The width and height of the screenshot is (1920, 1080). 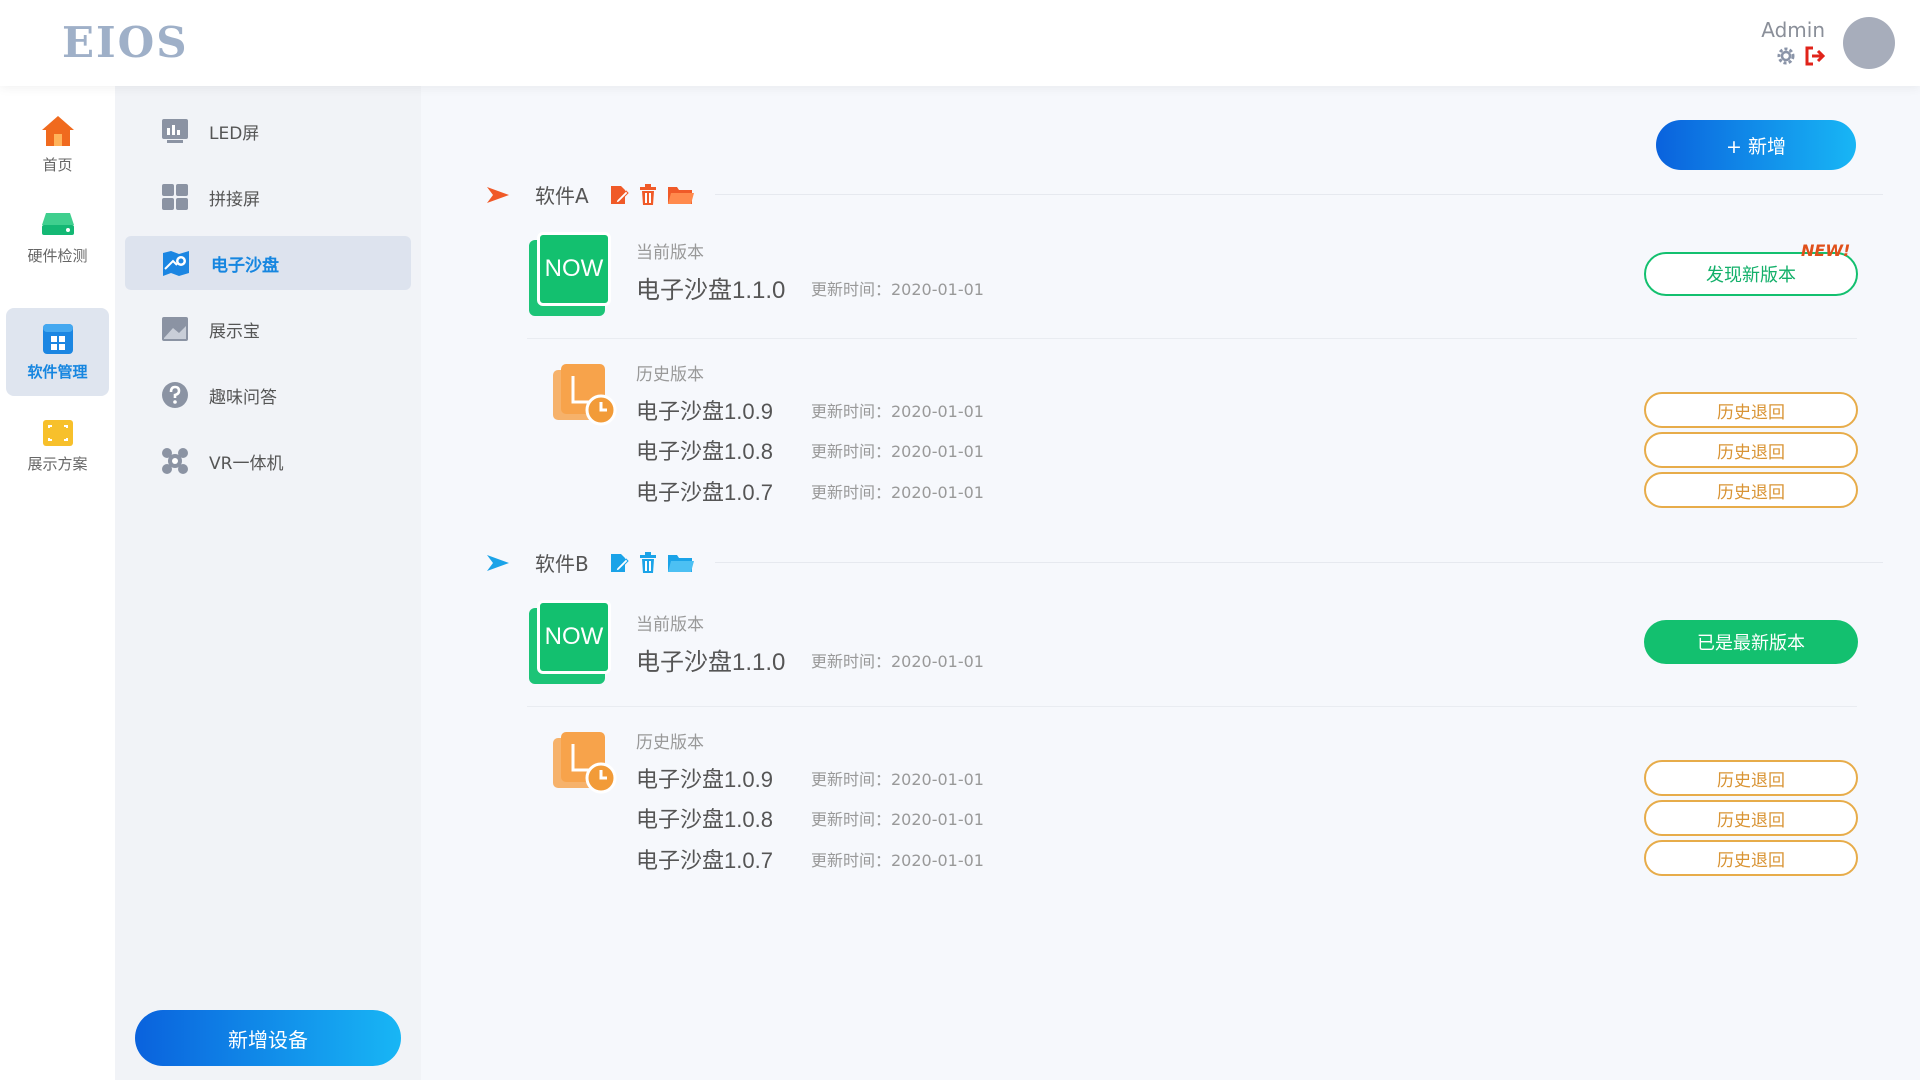 I want to click on nav-label: 硬件检测, so click(x=57, y=255).